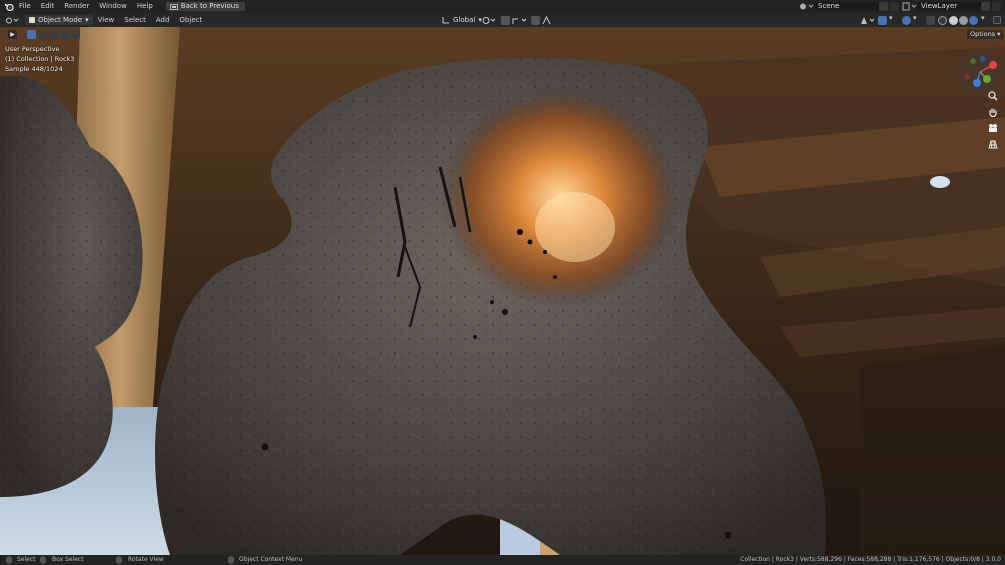 The image size is (1005, 565). What do you see at coordinates (26, 559) in the screenshot?
I see `status-select-label: Select` at bounding box center [26, 559].